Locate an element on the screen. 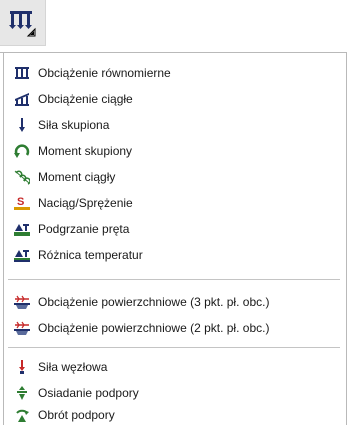 This screenshot has width=347, height=428. menu-item-label: Siła węzłowa is located at coordinates (73, 367).